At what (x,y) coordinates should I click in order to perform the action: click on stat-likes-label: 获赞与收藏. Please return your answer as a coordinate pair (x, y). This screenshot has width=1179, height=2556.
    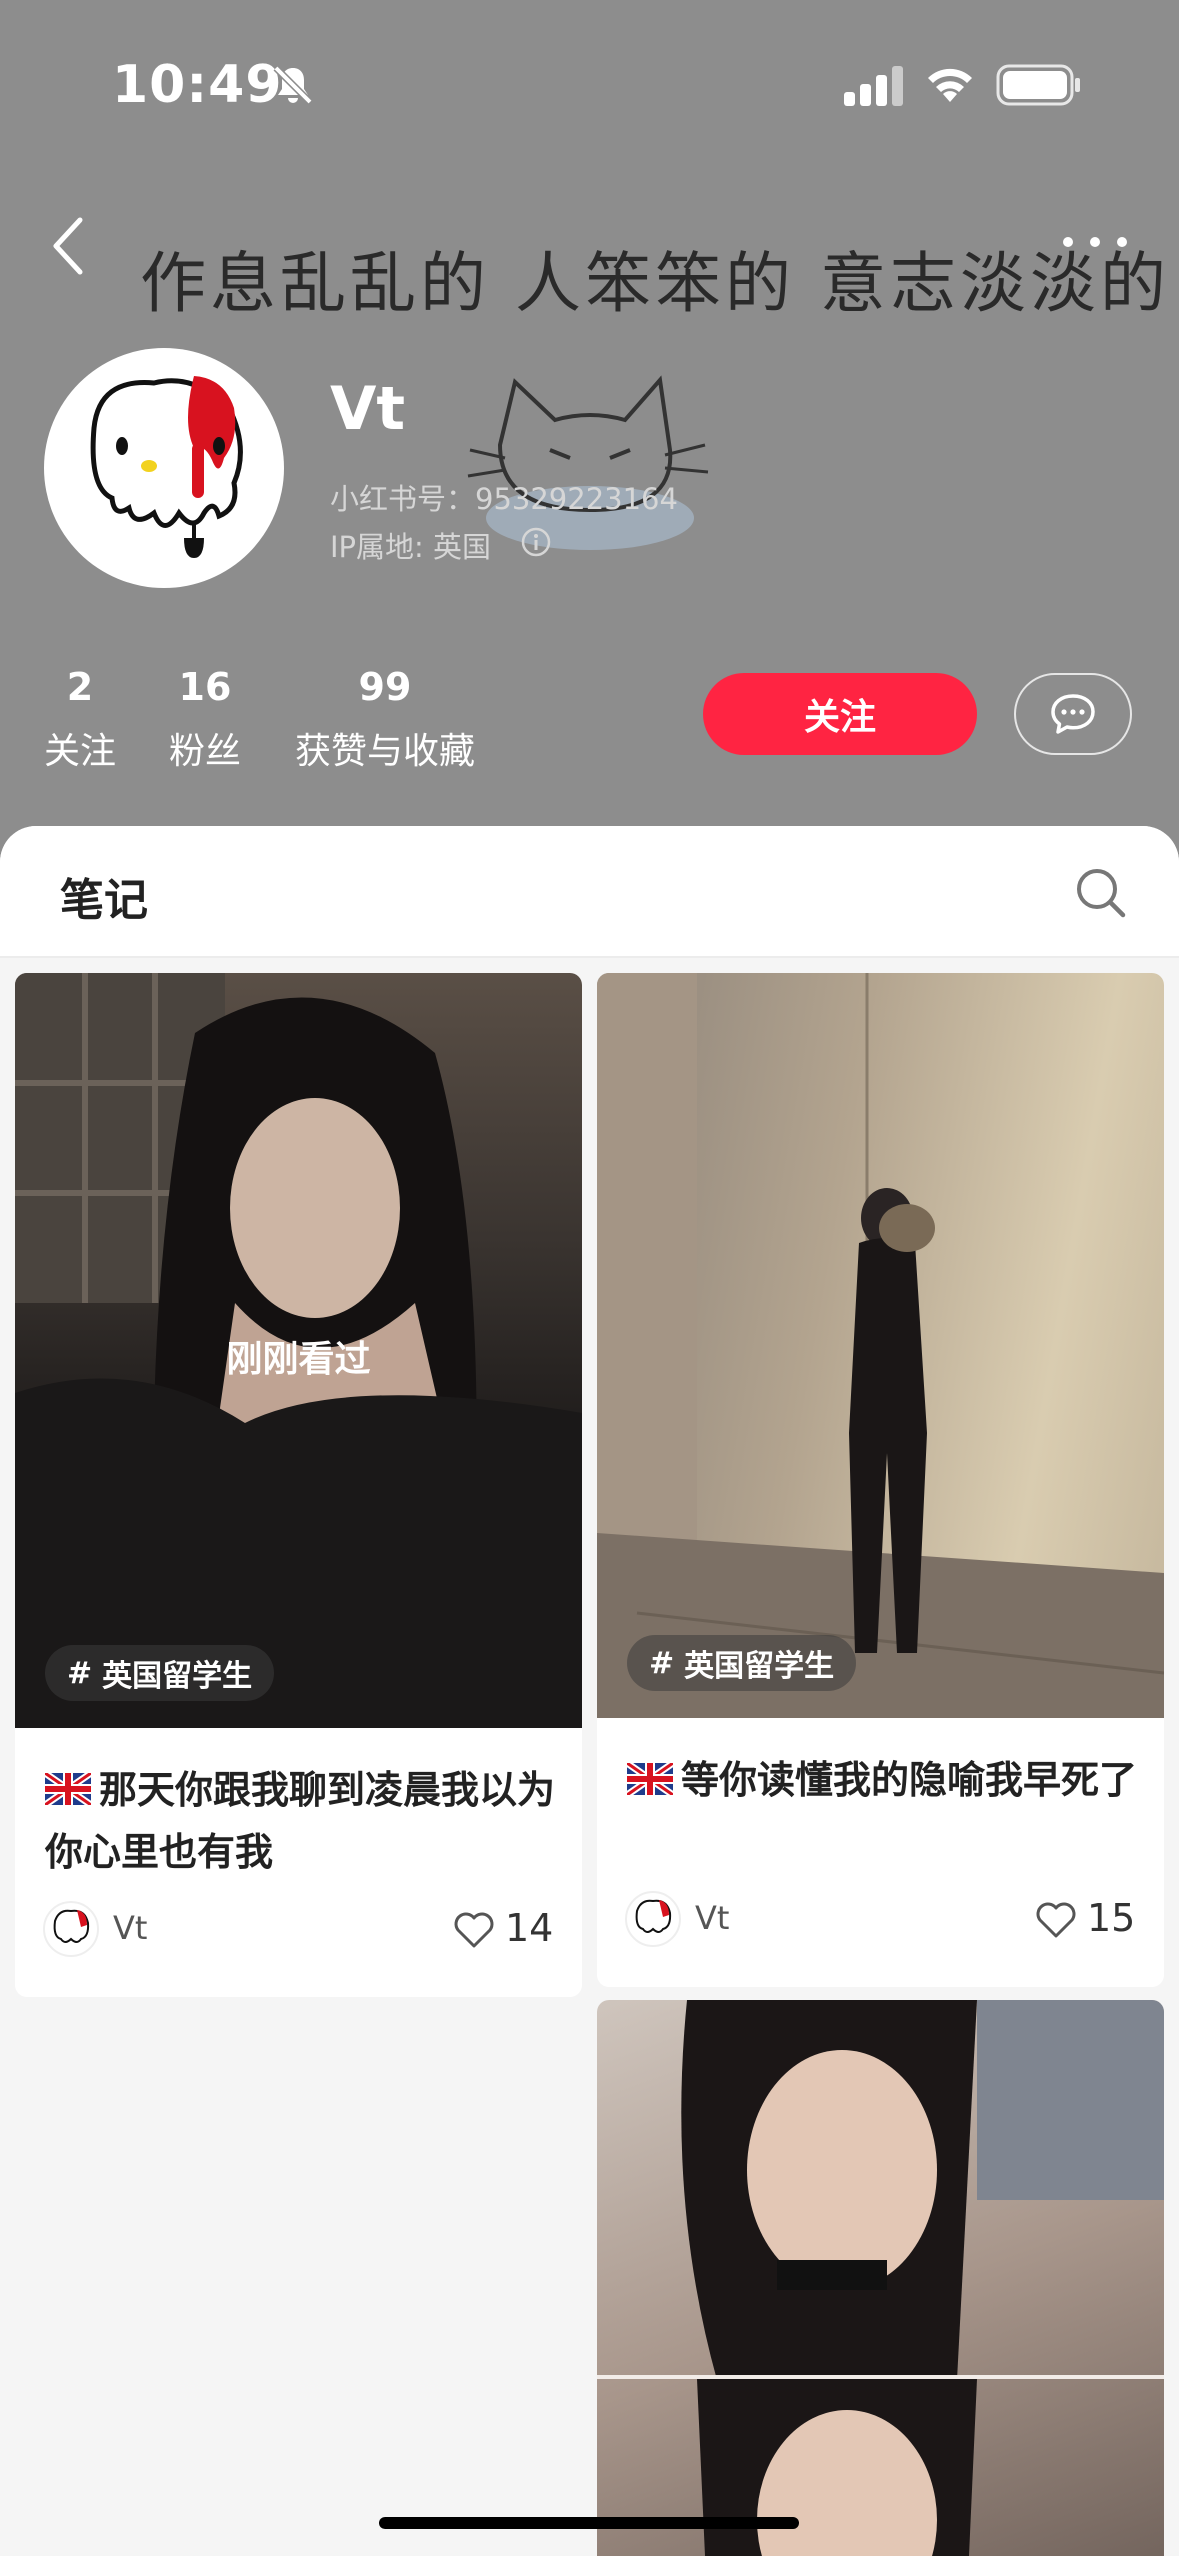
    Looking at the image, I should click on (385, 748).